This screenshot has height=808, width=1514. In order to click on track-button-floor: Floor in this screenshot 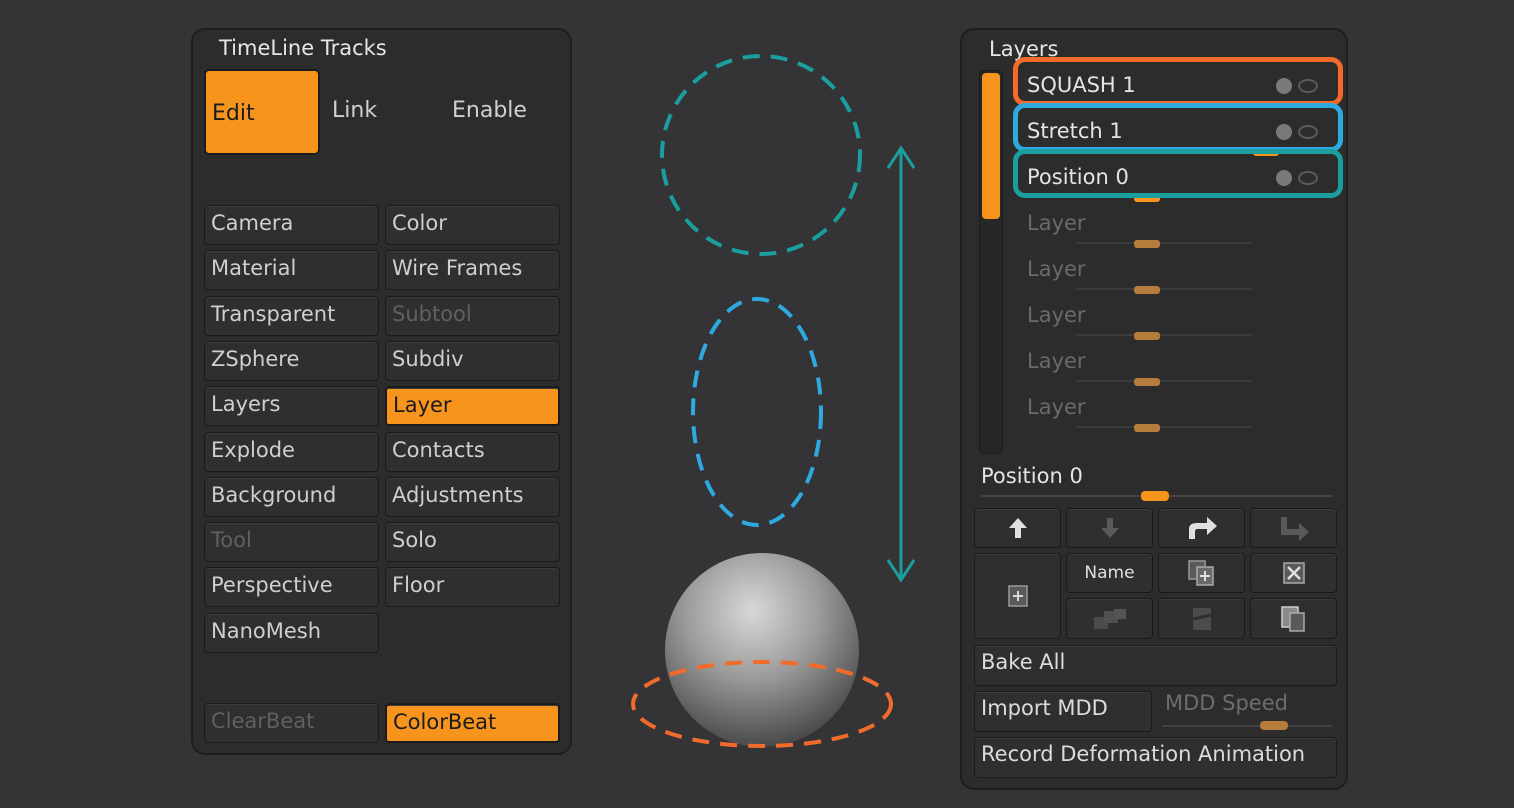, I will do `click(472, 587)`.